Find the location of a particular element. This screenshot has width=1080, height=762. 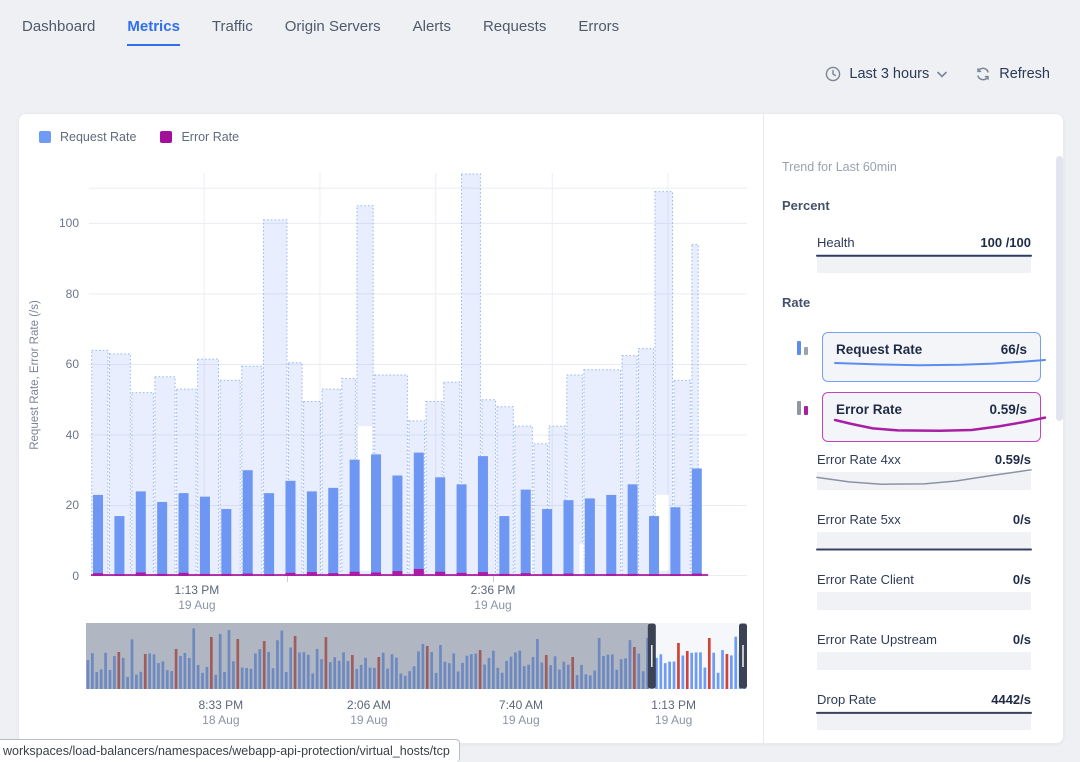

nav-tab-errors: Errors is located at coordinates (598, 32).